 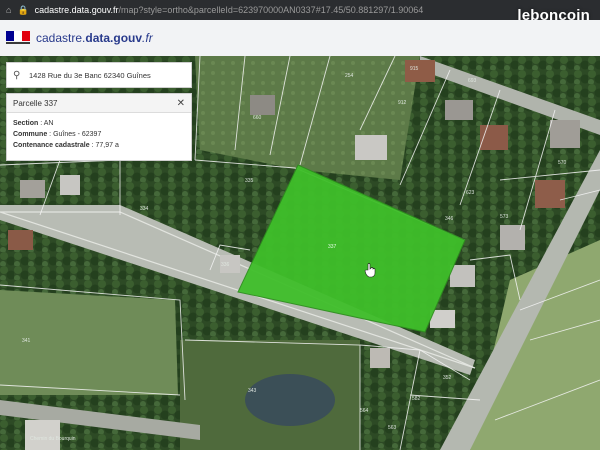 What do you see at coordinates (19, 75) in the screenshot?
I see `search-icon: ⚲` at bounding box center [19, 75].